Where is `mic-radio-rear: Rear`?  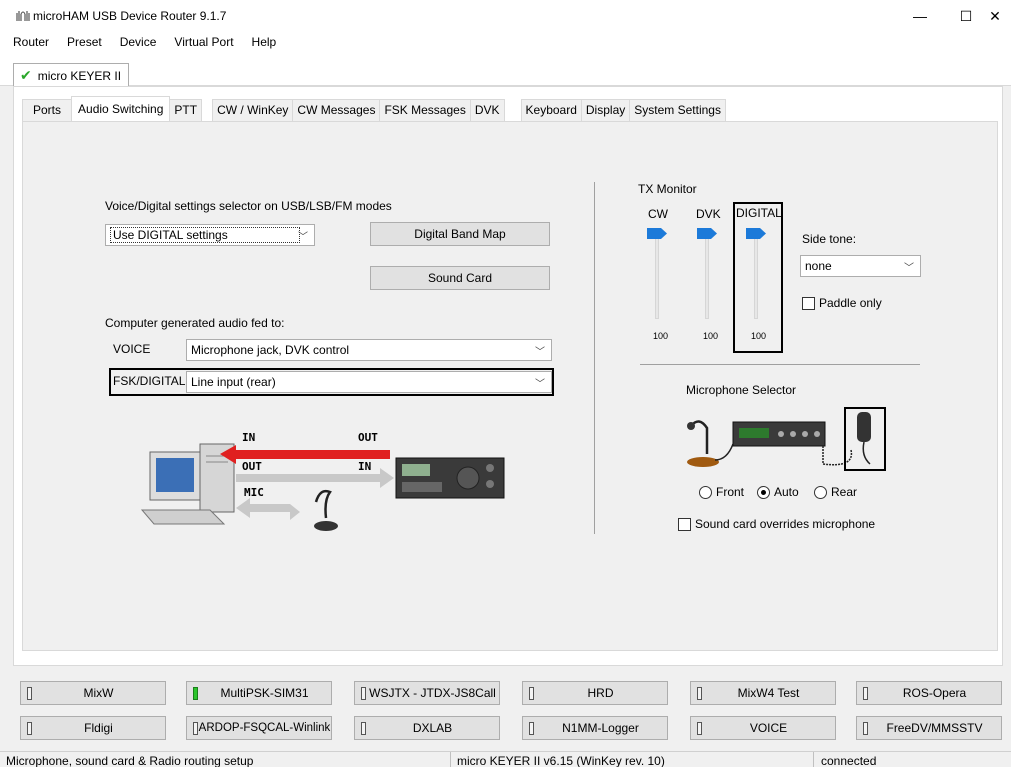 mic-radio-rear: Rear is located at coordinates (835, 492).